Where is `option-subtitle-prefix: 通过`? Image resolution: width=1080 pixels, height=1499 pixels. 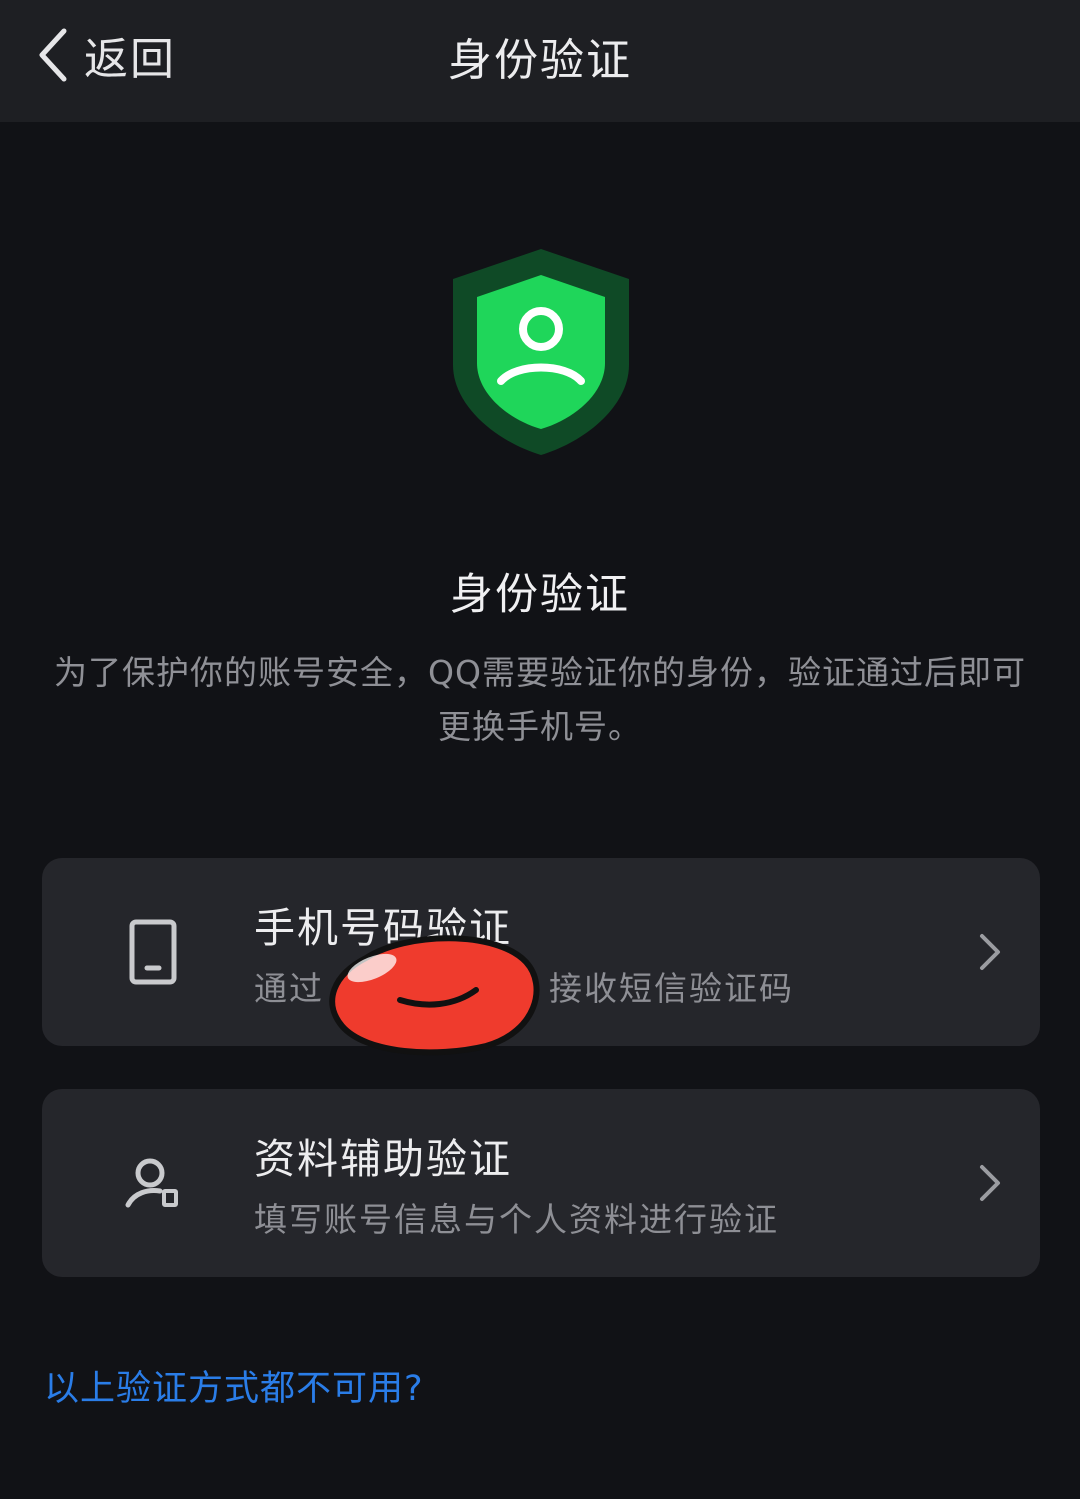 option-subtitle-prefix: 通过 is located at coordinates (289, 988).